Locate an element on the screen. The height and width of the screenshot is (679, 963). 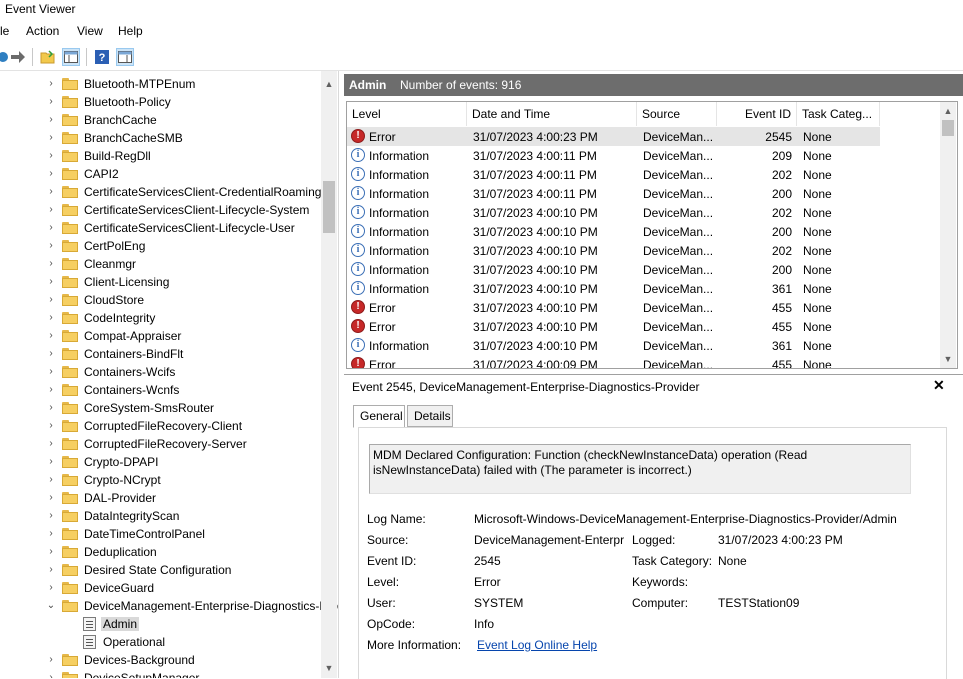
menu-file: le is located at coordinates (4, 31).